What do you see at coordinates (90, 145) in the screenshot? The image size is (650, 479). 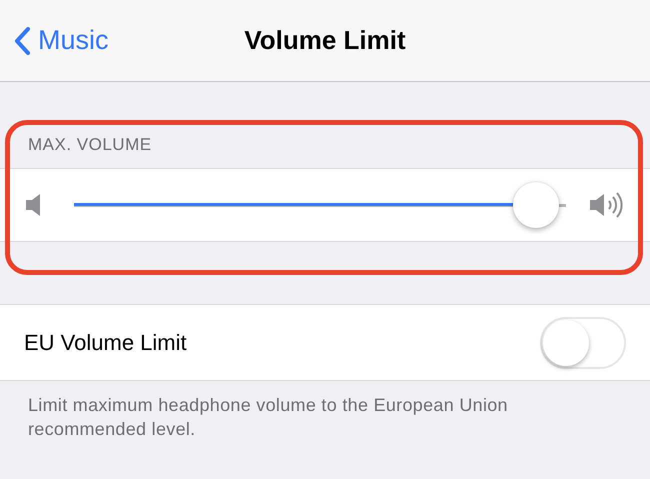 I see `section-header: MAX. VOLUME` at bounding box center [90, 145].